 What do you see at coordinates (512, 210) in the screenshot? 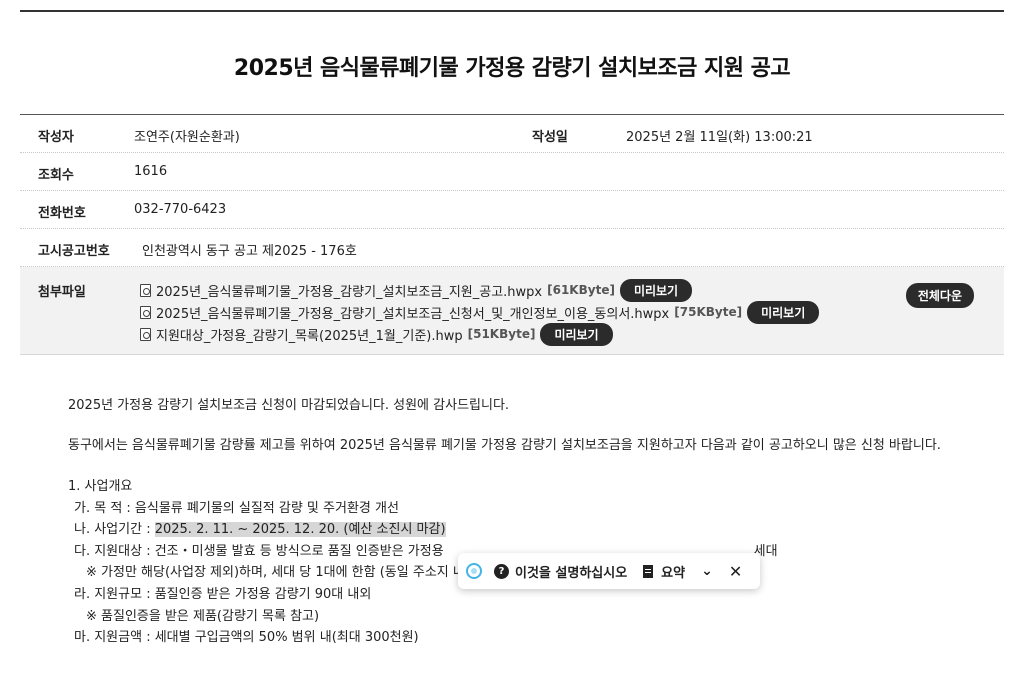
I see `info-row-phone: 전화번호 032-770-6423` at bounding box center [512, 210].